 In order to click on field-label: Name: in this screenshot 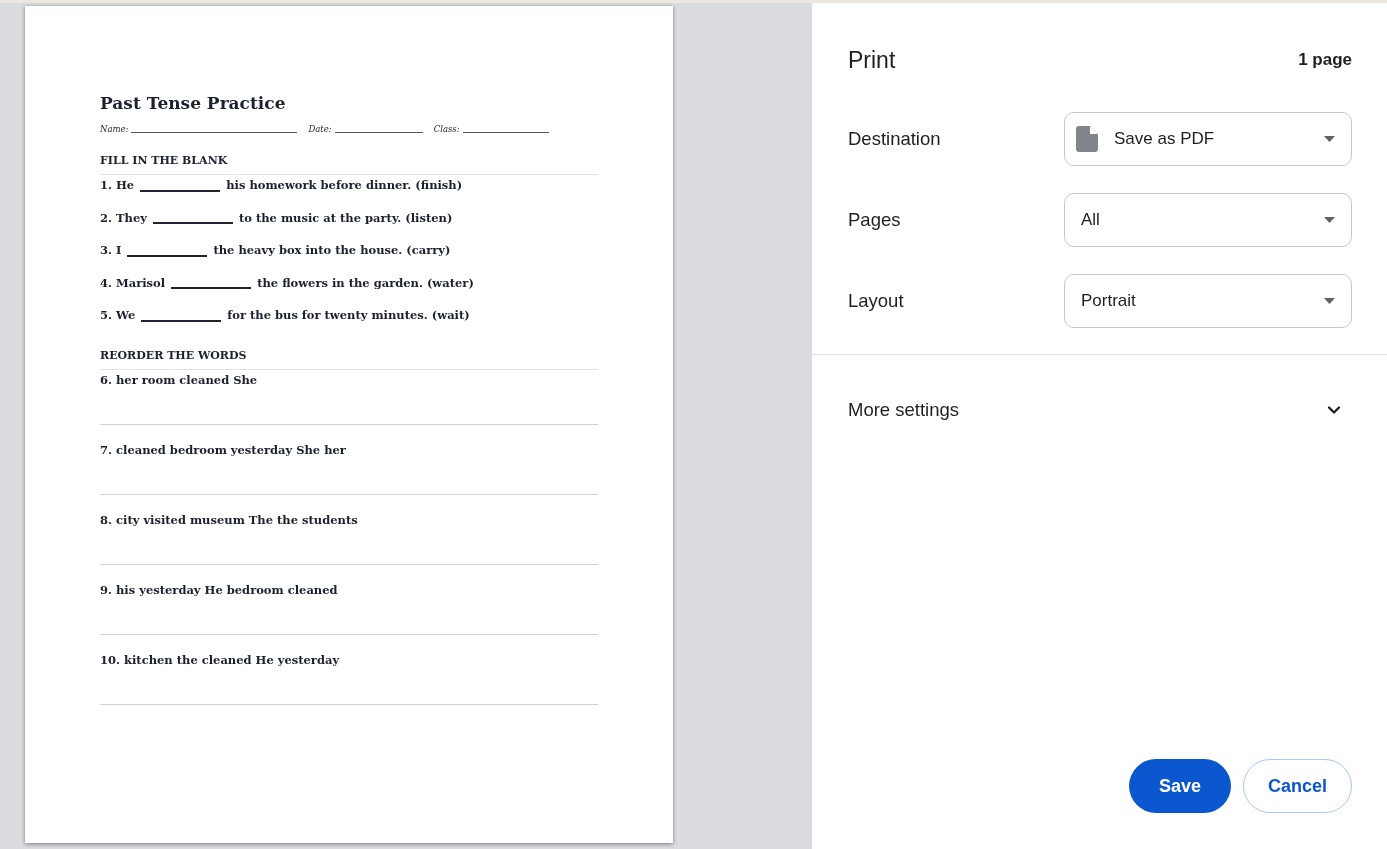, I will do `click(114, 129)`.